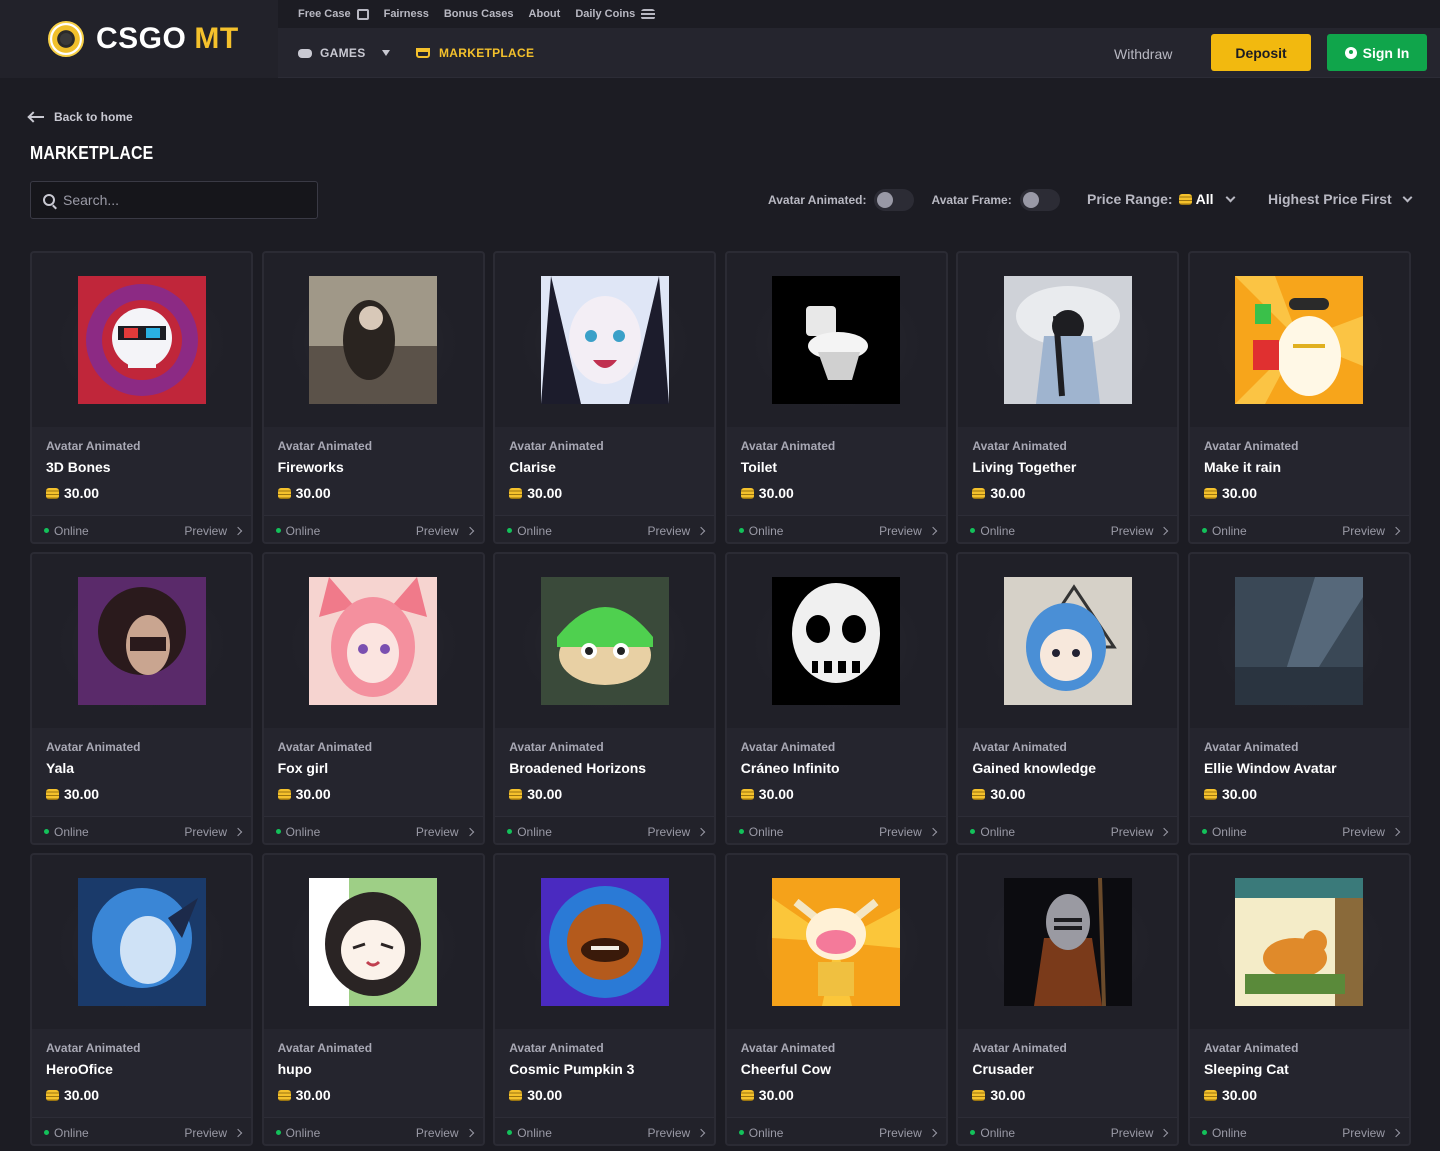 Image resolution: width=1440 pixels, height=1151 pixels. I want to click on fairness-link: Fairness, so click(406, 14).